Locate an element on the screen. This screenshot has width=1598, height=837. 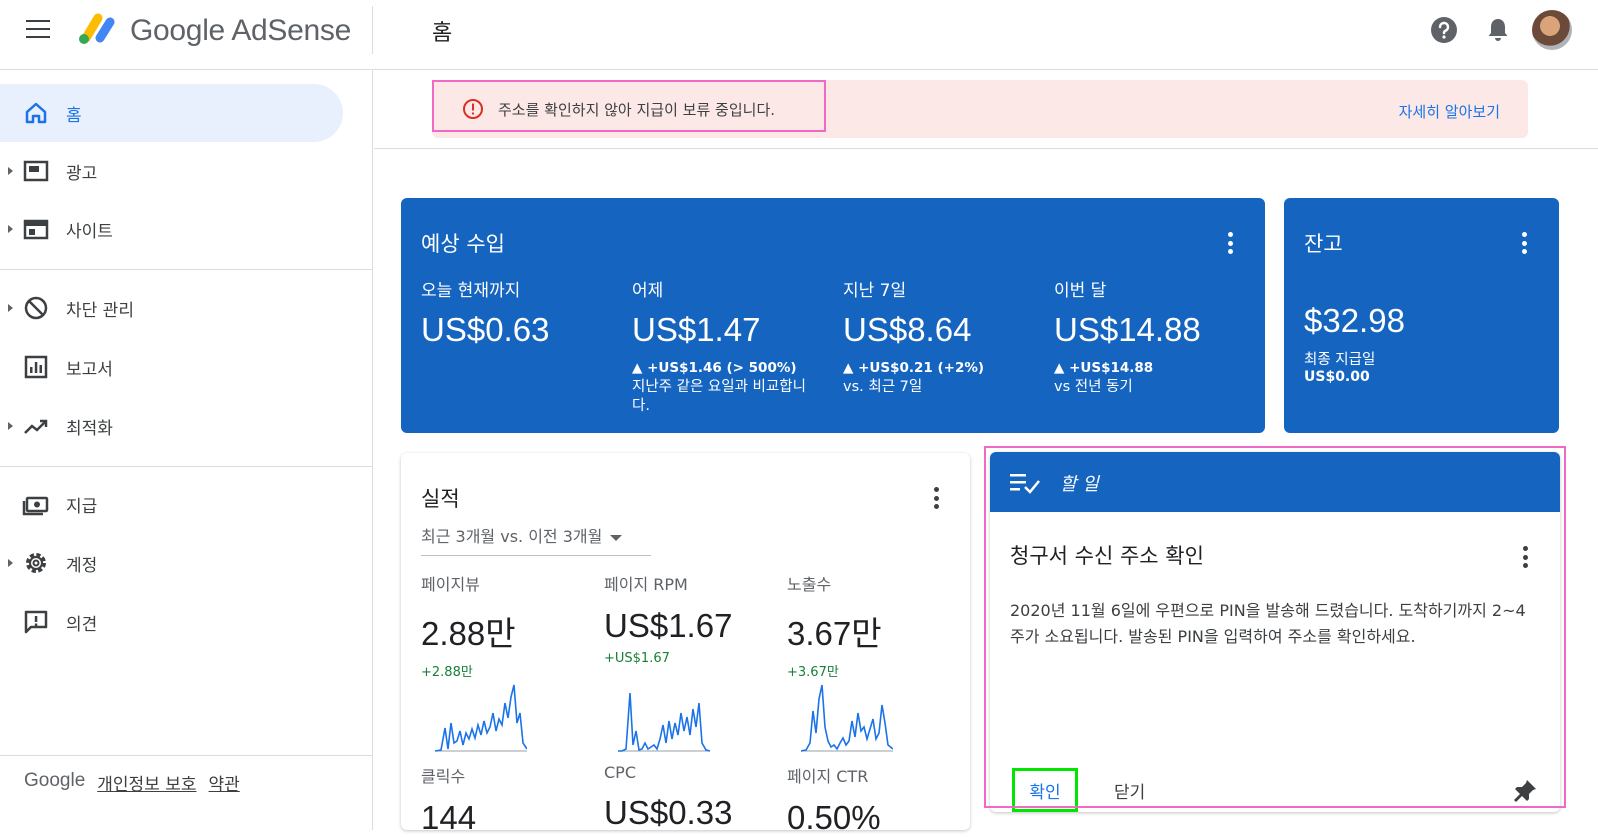
metric-delta: +2.88만 is located at coordinates (447, 672).